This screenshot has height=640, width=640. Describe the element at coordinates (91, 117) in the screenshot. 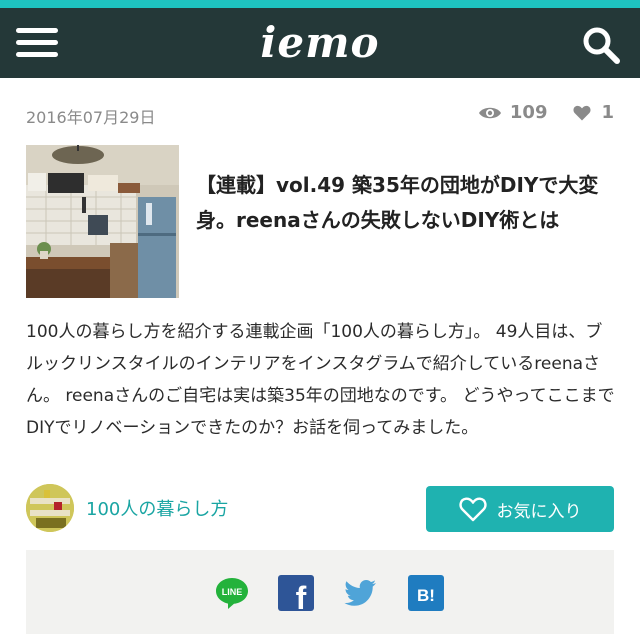

I see `post-date: 2016年07月29日` at that location.